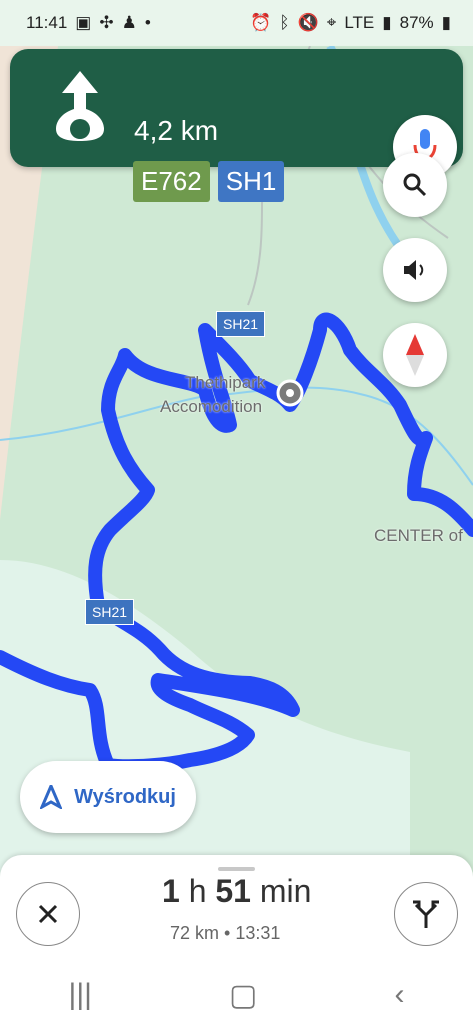  What do you see at coordinates (251, 181) in the screenshot?
I see `road-badge-sh1: SH1` at bounding box center [251, 181].